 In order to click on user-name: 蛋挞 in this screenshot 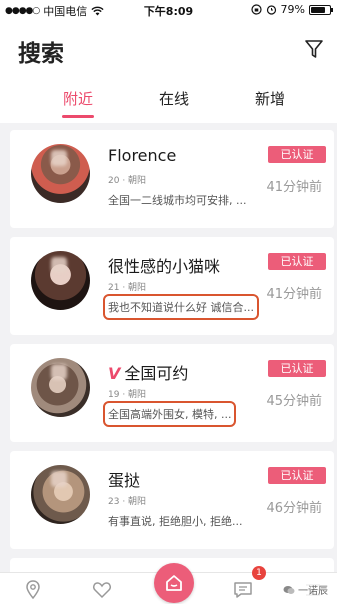, I will do `click(124, 480)`.